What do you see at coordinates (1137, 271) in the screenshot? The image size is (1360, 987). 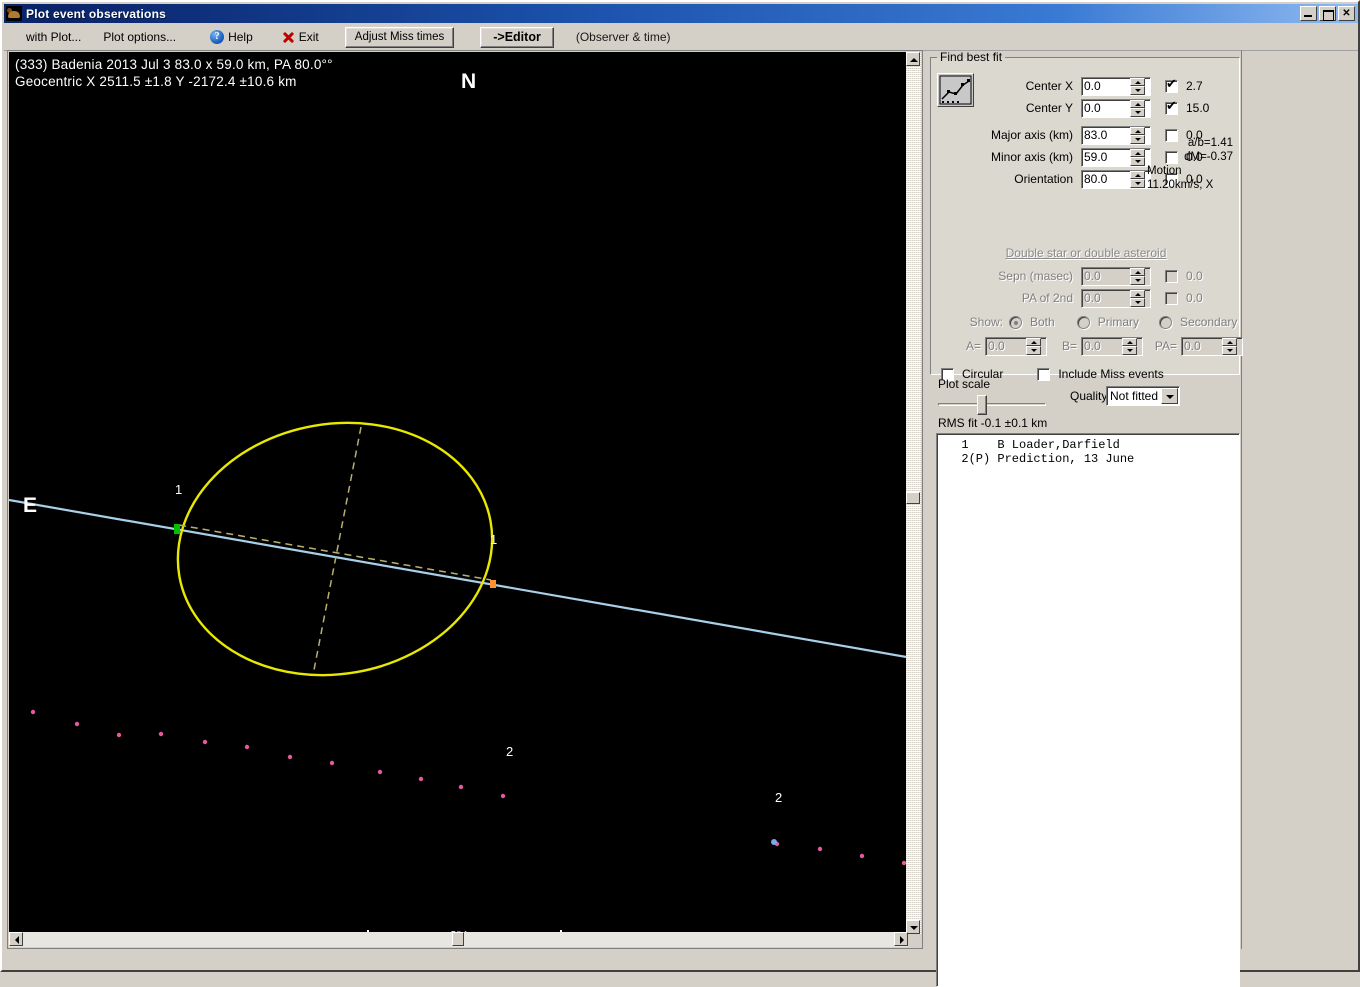 I see `sepn-spin-up` at bounding box center [1137, 271].